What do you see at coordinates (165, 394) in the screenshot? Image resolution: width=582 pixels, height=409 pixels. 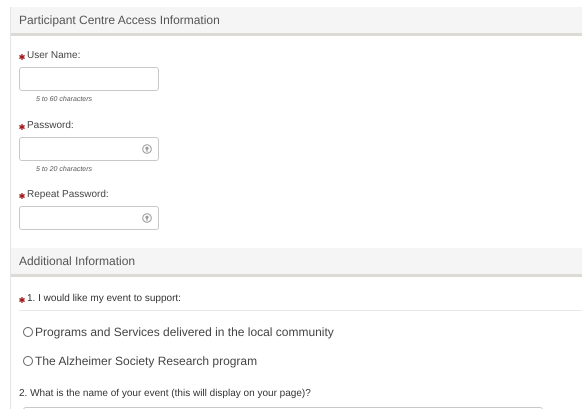 I see `question-label: 2. What is the name of your event (this will display on your page)?` at bounding box center [165, 394].